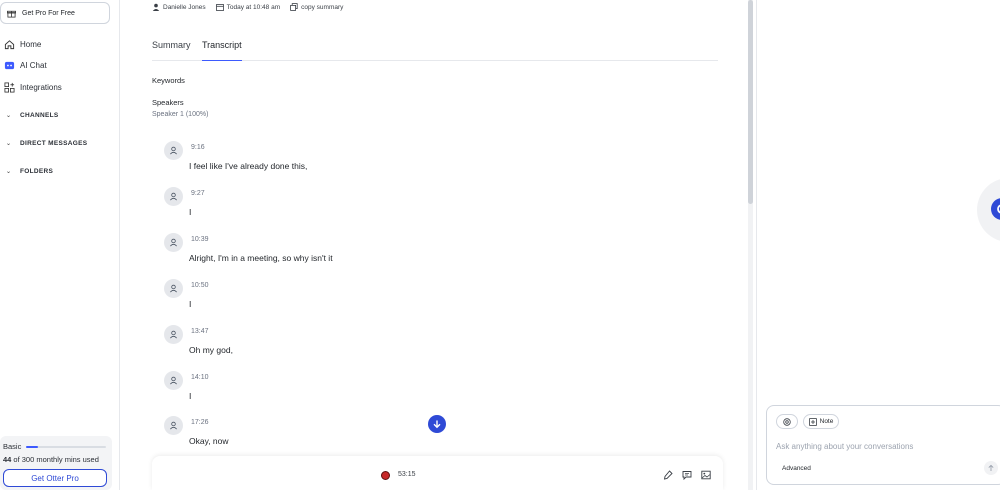  Describe the element at coordinates (389, 206) in the screenshot. I see `transcript-entry: 9:27 I` at that location.